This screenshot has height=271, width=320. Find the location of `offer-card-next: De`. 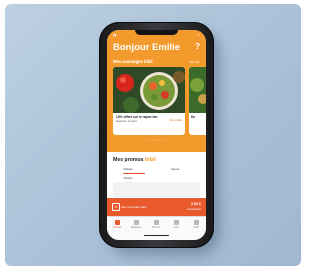

offer-card-next: De is located at coordinates (197, 101).